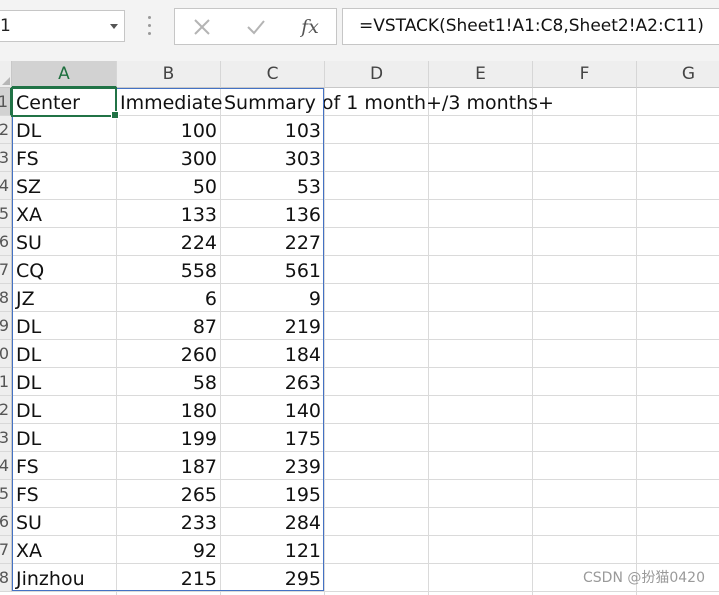  What do you see at coordinates (481, 74) in the screenshot?
I see `column-header-e: E` at bounding box center [481, 74].